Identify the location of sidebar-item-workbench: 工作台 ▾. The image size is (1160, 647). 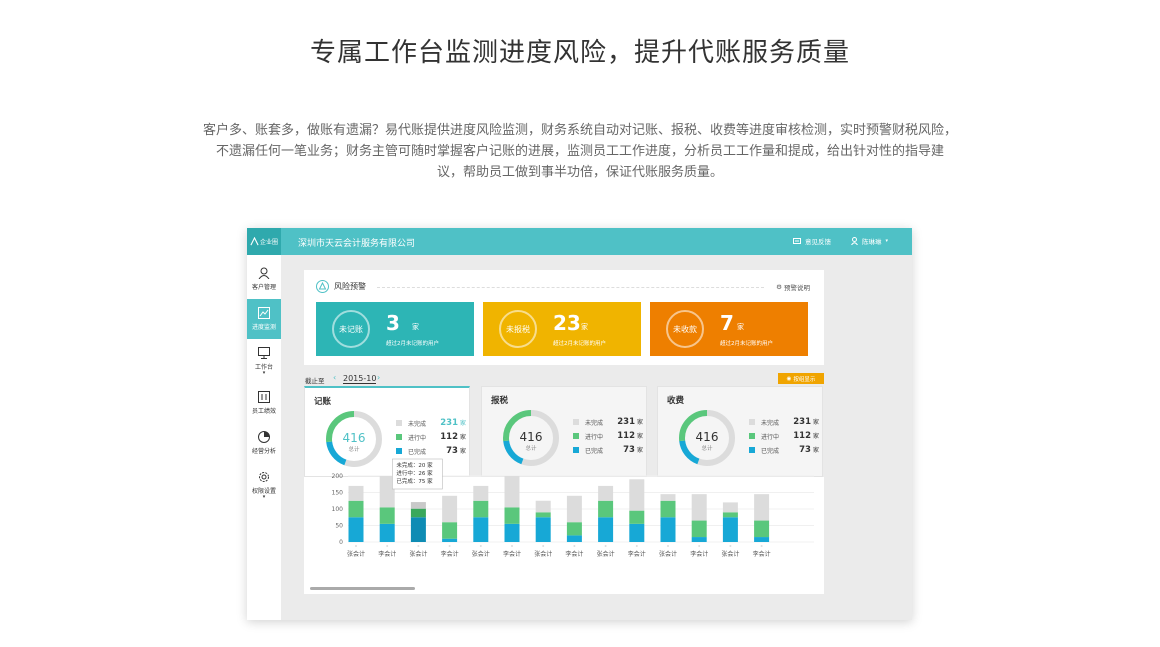
(264, 361).